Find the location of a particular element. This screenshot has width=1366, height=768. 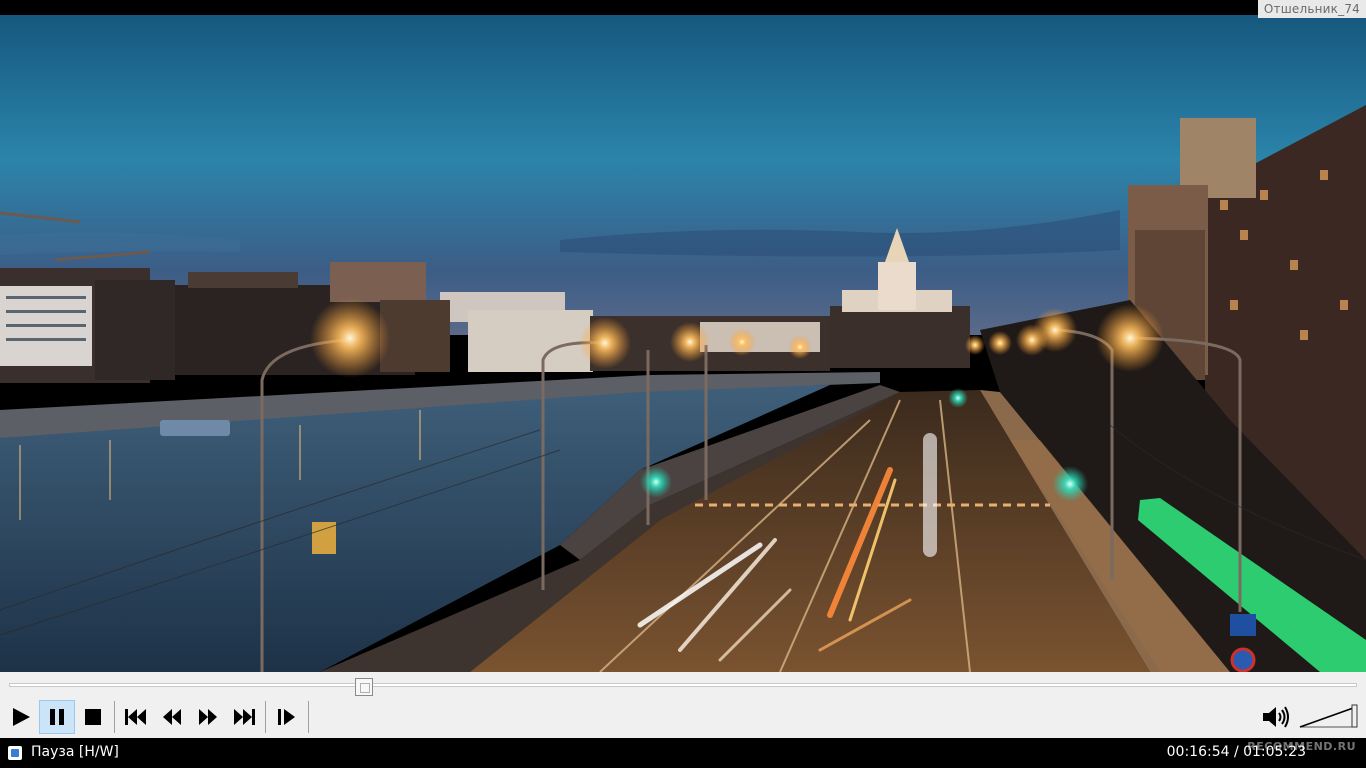

skip-forward-icon is located at coordinates (244, 717).